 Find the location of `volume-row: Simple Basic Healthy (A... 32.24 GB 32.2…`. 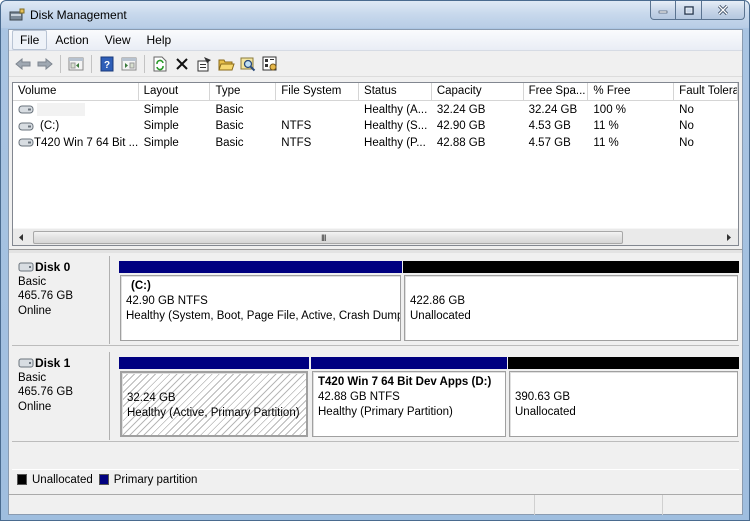

volume-row: Simple Basic Healthy (A... 32.24 GB 32.2… is located at coordinates (375, 109).